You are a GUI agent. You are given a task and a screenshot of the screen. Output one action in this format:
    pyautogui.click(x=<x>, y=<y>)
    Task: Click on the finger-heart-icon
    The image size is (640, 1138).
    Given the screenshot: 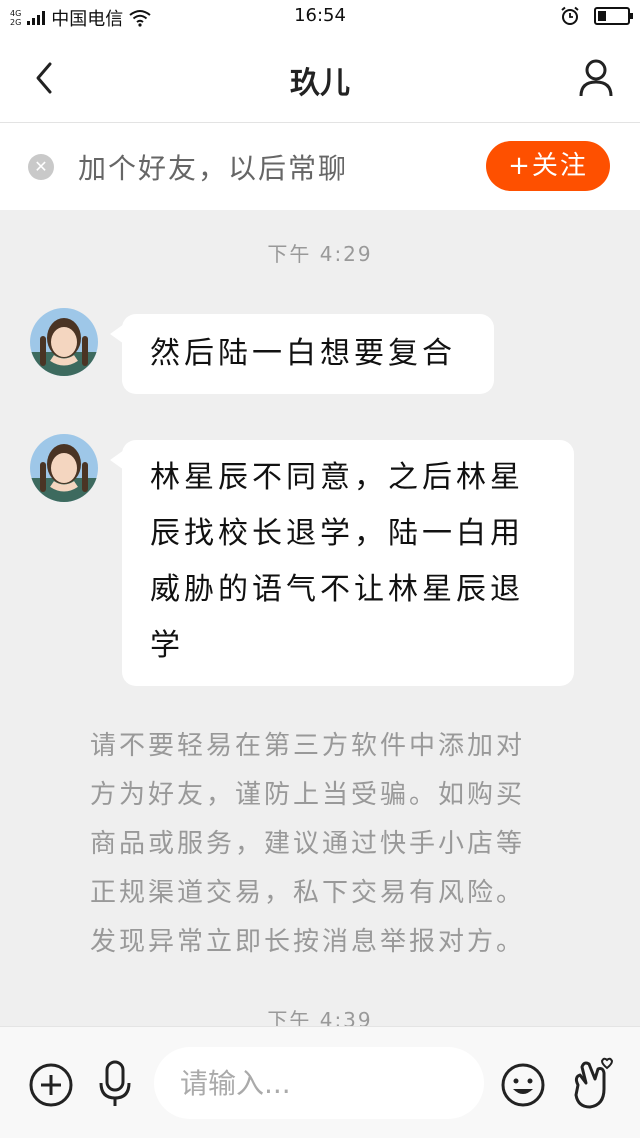 What is the action you would take?
    pyautogui.click(x=591, y=1083)
    